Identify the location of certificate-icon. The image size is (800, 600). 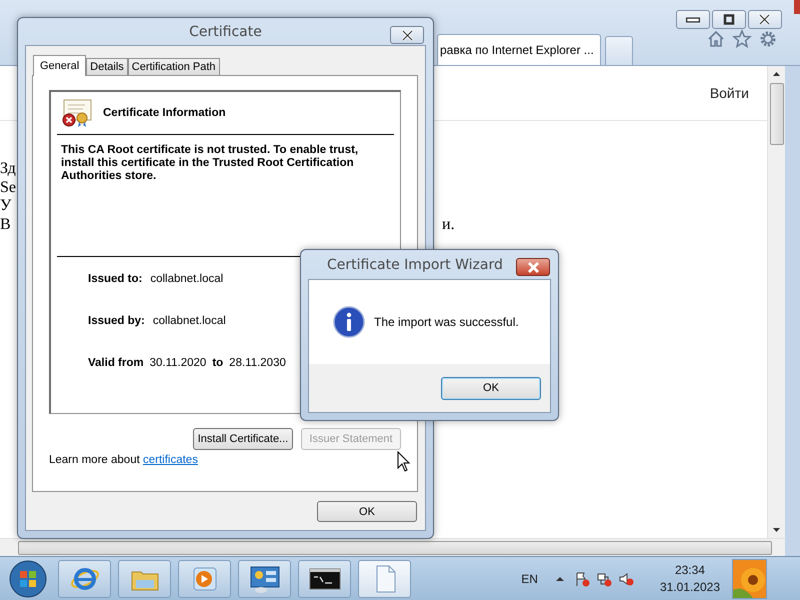
(77, 113).